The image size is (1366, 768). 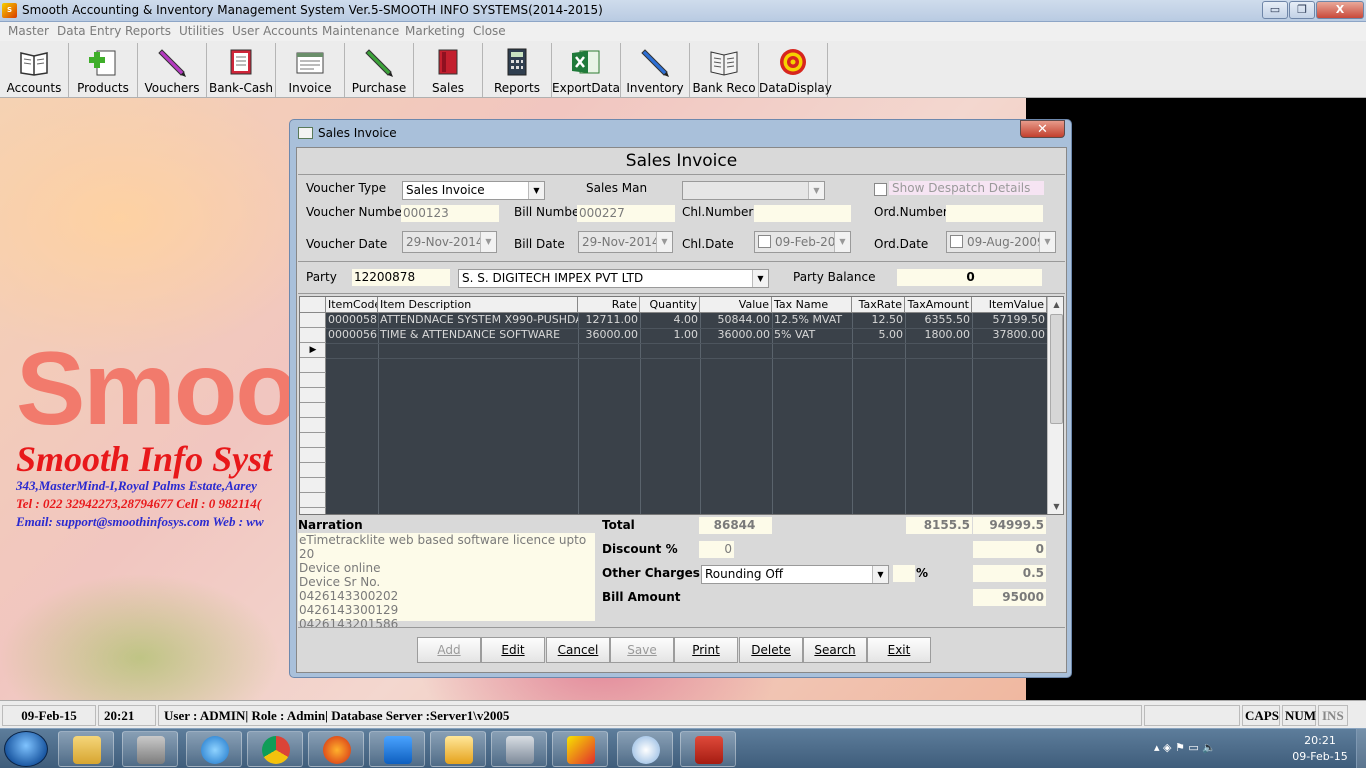 I want to click on taskbar-paint, so click(x=645, y=749).